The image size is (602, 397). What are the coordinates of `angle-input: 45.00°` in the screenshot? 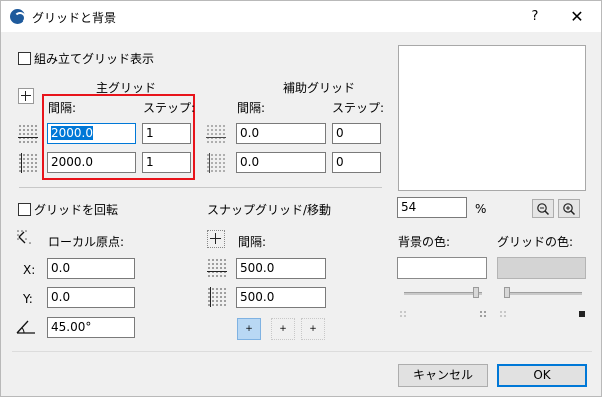 It's located at (91, 327).